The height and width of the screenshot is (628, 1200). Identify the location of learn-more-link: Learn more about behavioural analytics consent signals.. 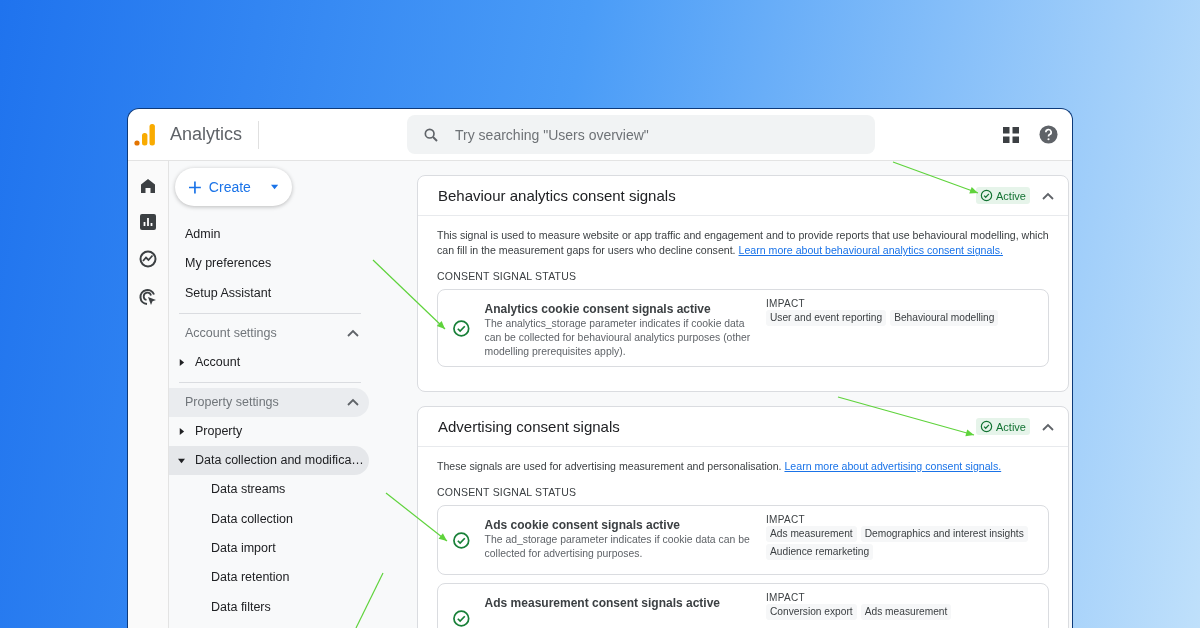
(870, 250).